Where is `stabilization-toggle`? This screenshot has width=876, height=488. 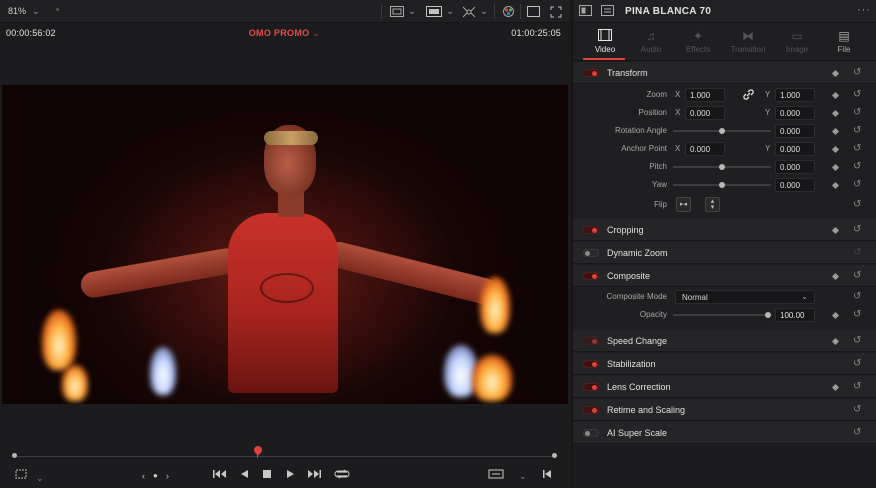 stabilization-toggle is located at coordinates (591, 364).